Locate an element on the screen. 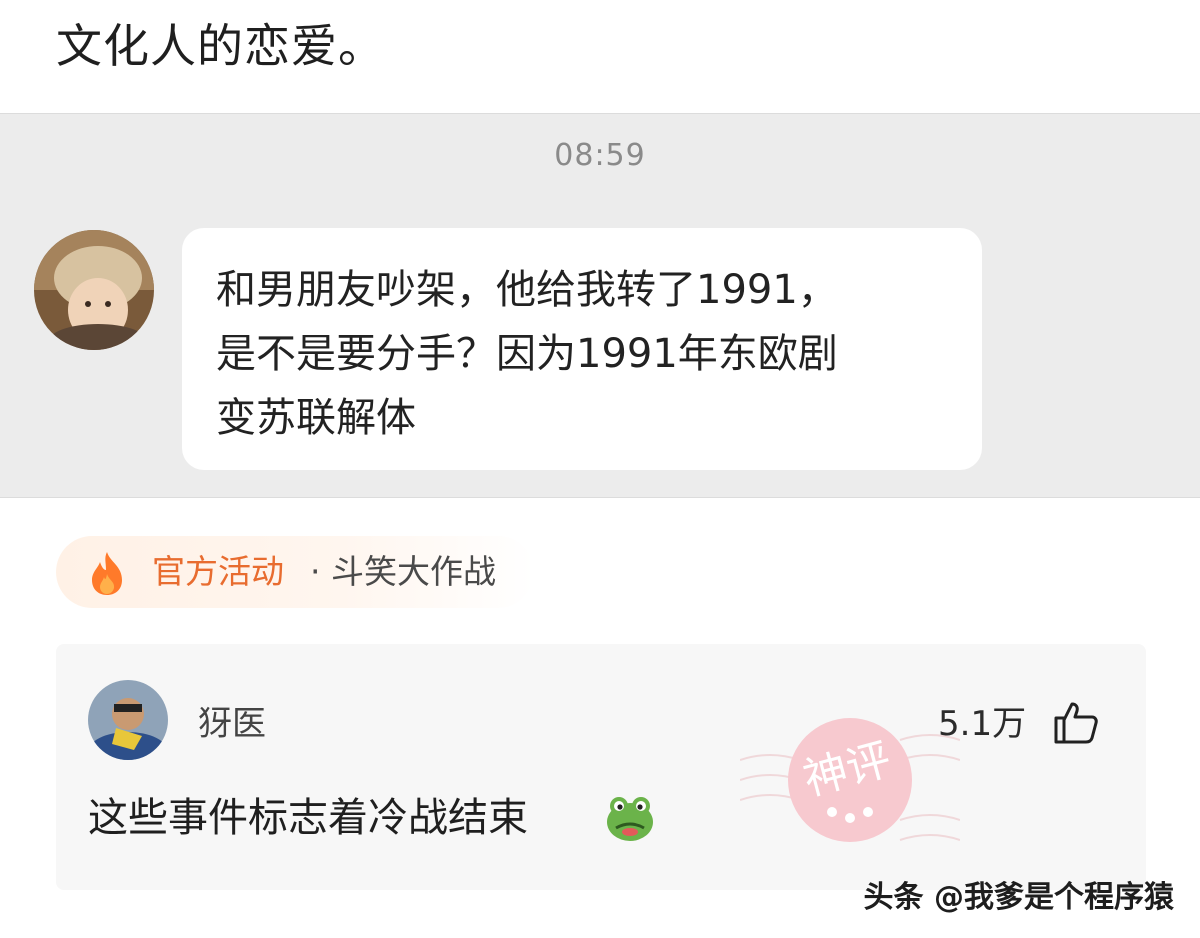 Image resolution: width=1200 pixels, height=938 pixels. commenter-avatar is located at coordinates (128, 720).